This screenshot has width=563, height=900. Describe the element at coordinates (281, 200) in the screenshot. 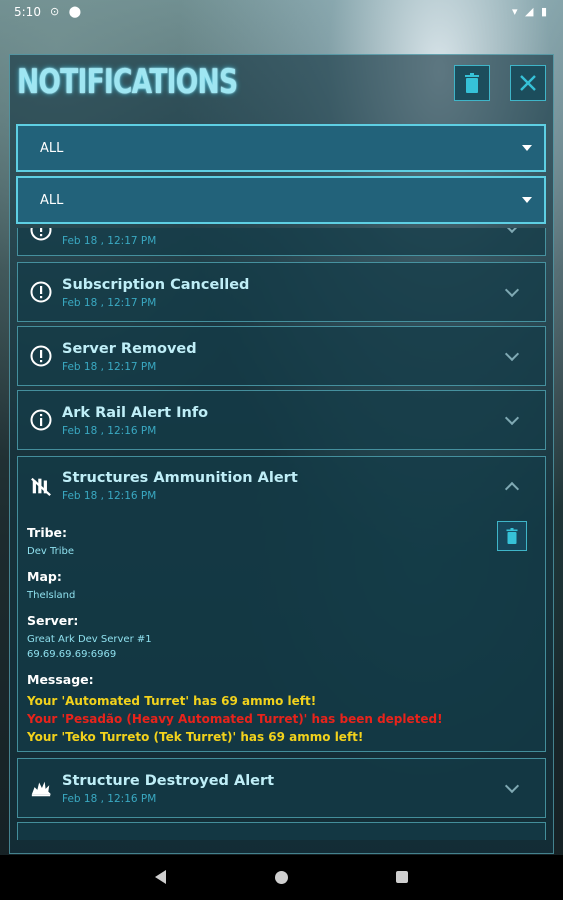

I see `type-filter-dropdown: ALL` at that location.